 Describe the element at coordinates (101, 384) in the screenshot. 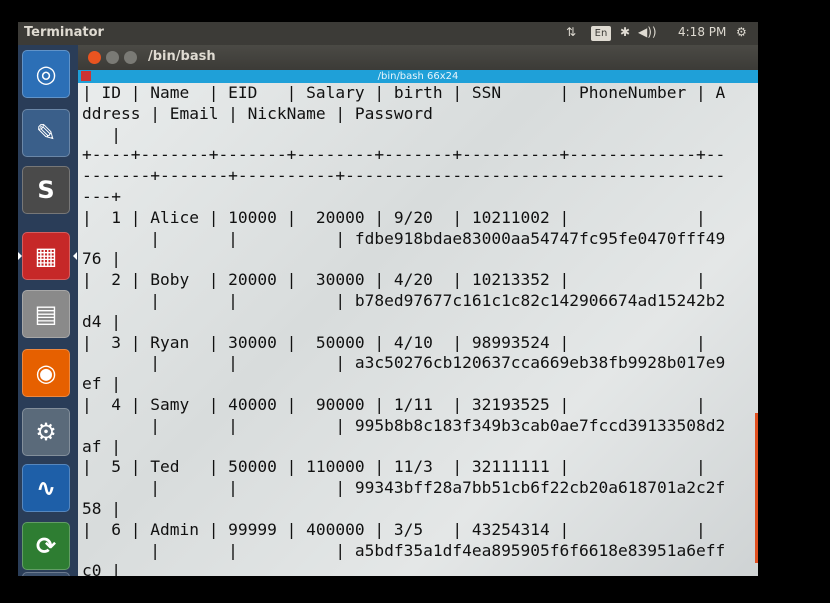

I see `terminal-line: ef |` at that location.